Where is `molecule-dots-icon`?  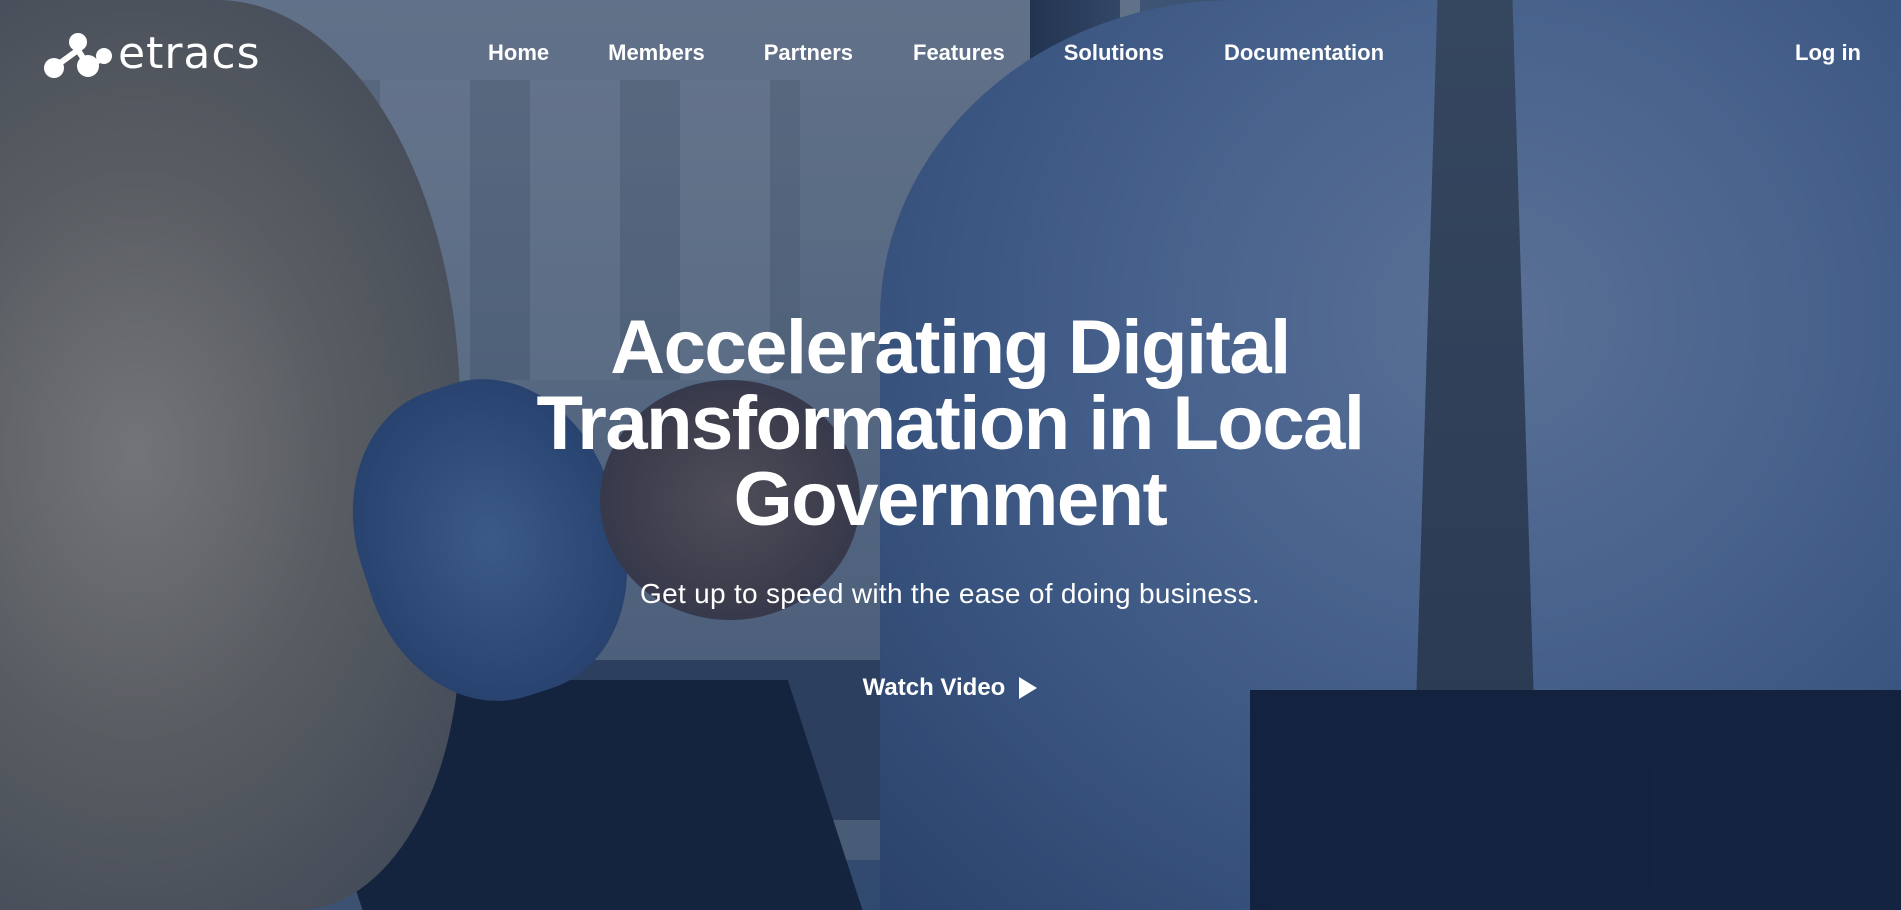
molecule-dots-icon is located at coordinates (78, 55).